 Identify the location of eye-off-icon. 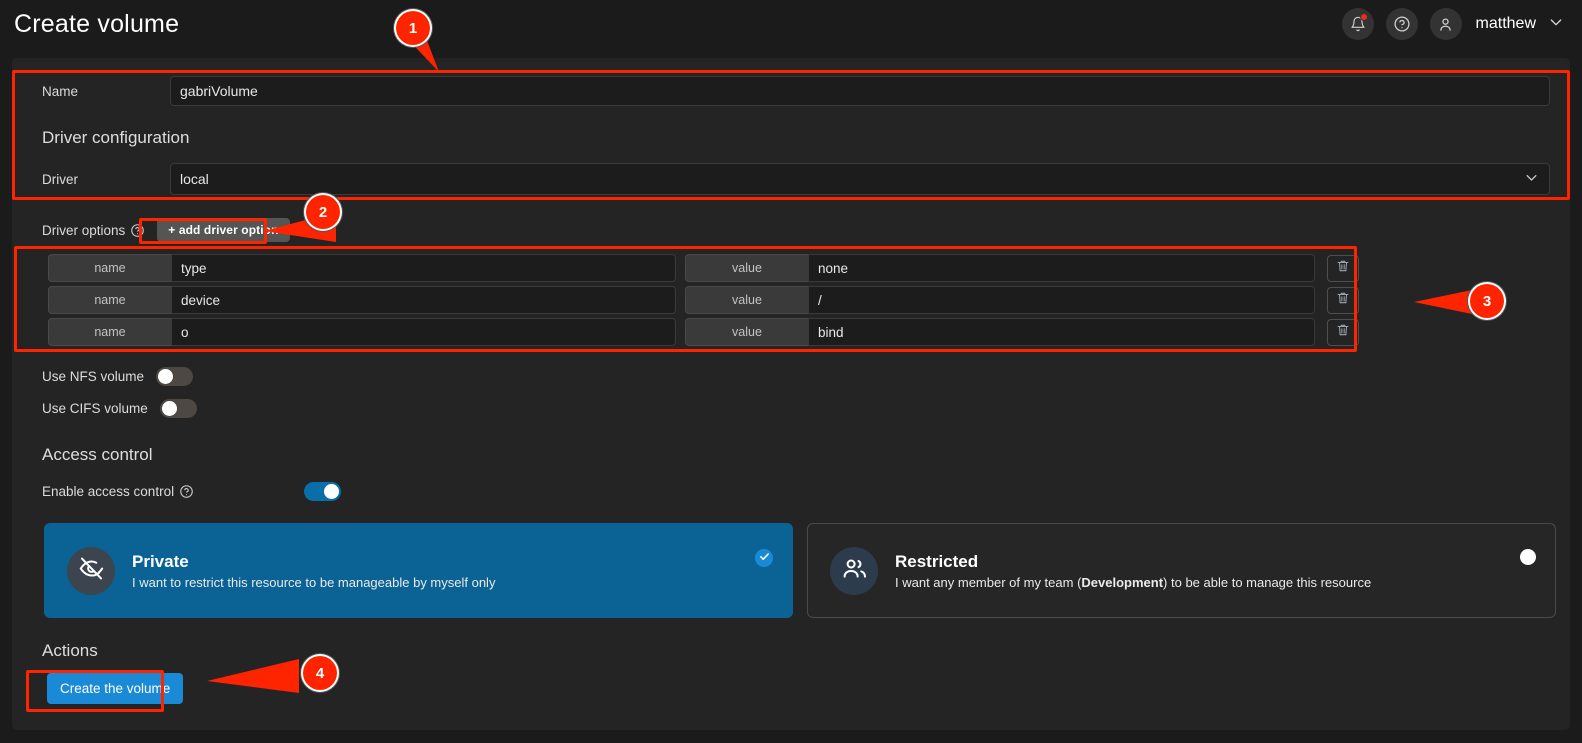
(91, 571).